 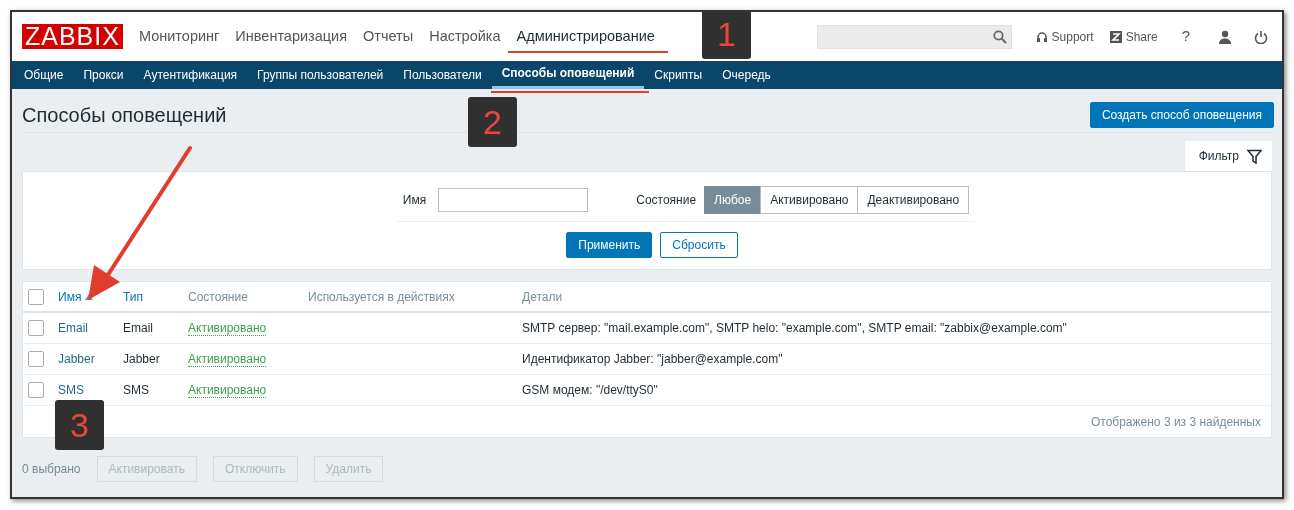 What do you see at coordinates (1185, 36) in the screenshot?
I see `help-link: ?` at bounding box center [1185, 36].